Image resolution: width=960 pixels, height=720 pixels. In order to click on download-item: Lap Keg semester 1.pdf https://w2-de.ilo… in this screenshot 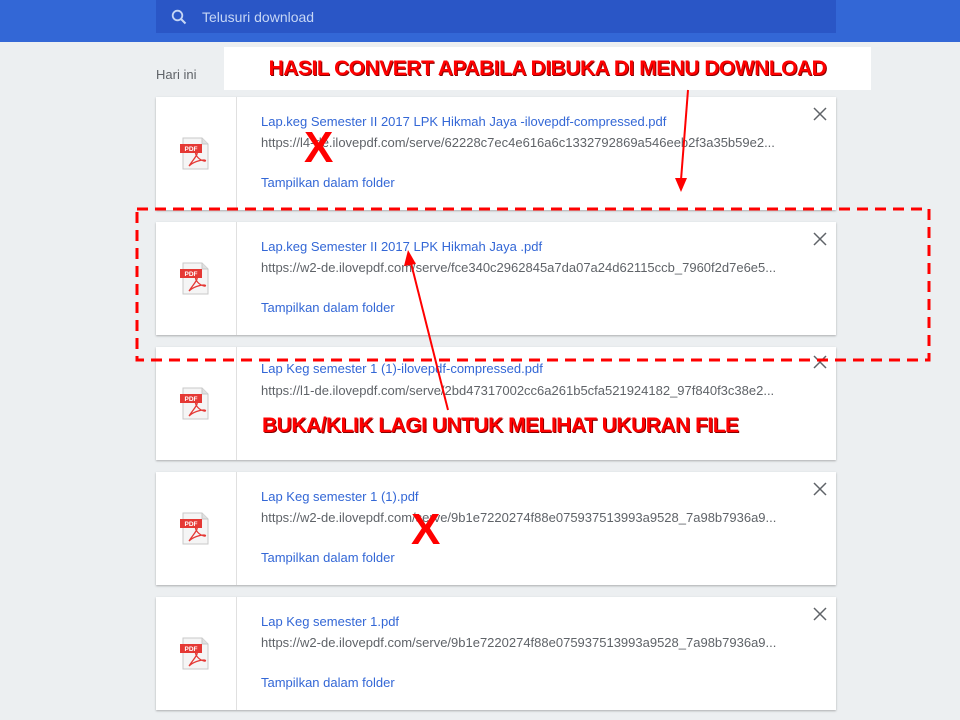, I will do `click(496, 653)`.